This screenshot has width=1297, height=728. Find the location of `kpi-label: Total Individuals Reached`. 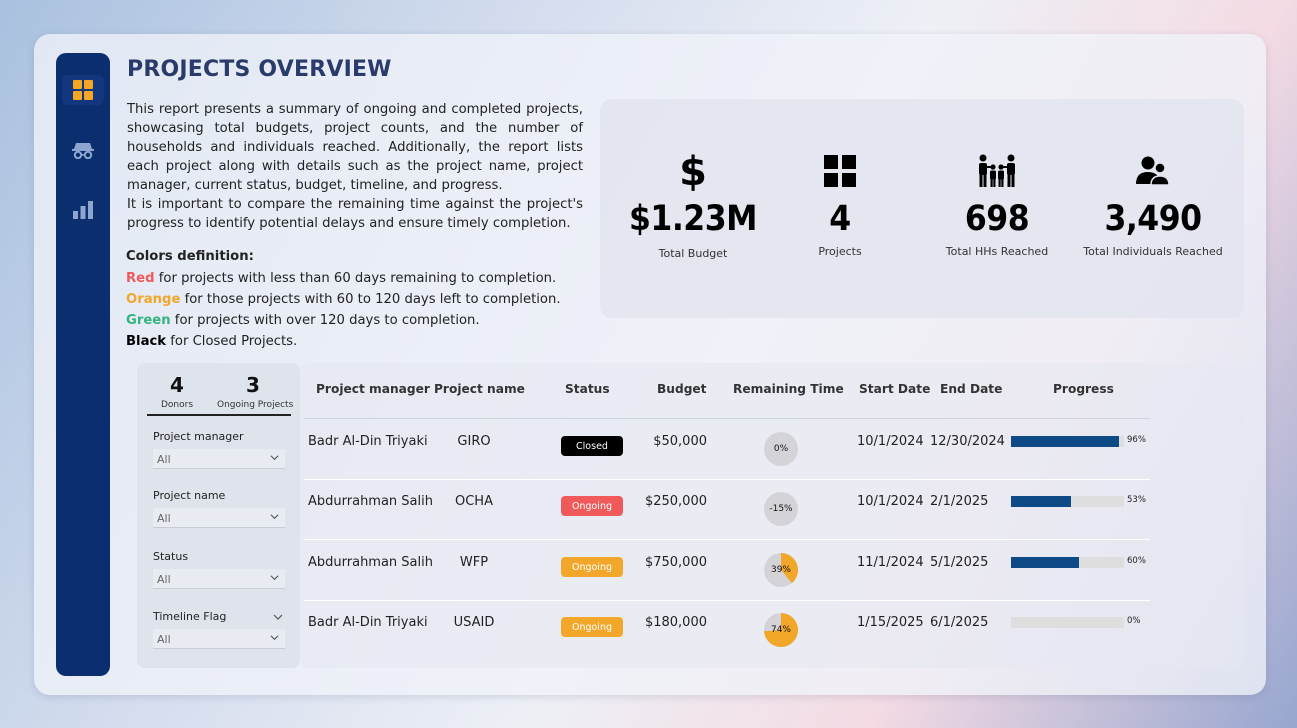

kpi-label: Total Individuals Reached is located at coordinates (1153, 251).